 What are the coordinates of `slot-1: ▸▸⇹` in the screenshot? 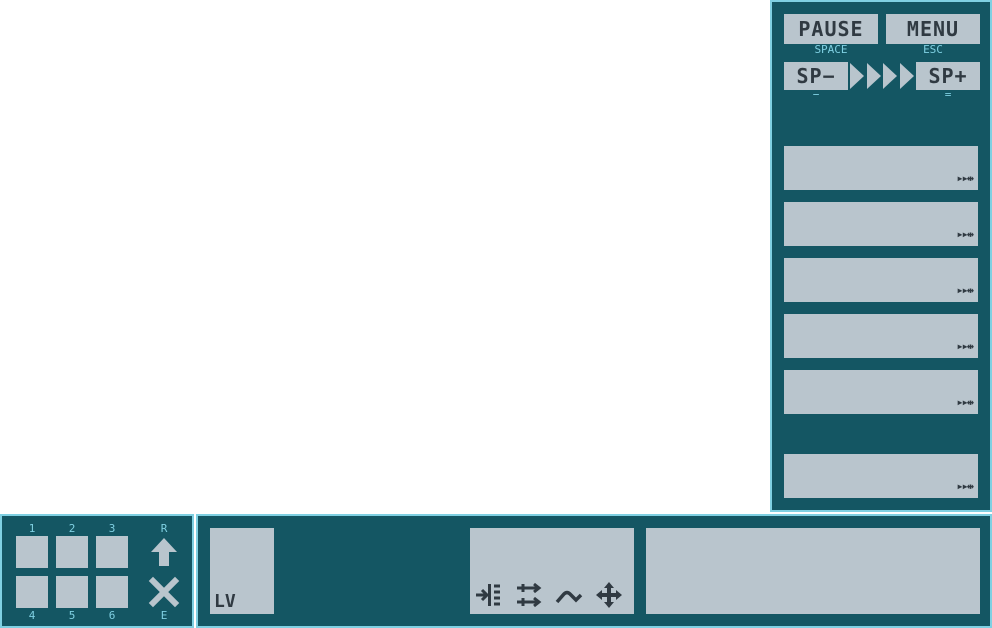 It's located at (881, 168).